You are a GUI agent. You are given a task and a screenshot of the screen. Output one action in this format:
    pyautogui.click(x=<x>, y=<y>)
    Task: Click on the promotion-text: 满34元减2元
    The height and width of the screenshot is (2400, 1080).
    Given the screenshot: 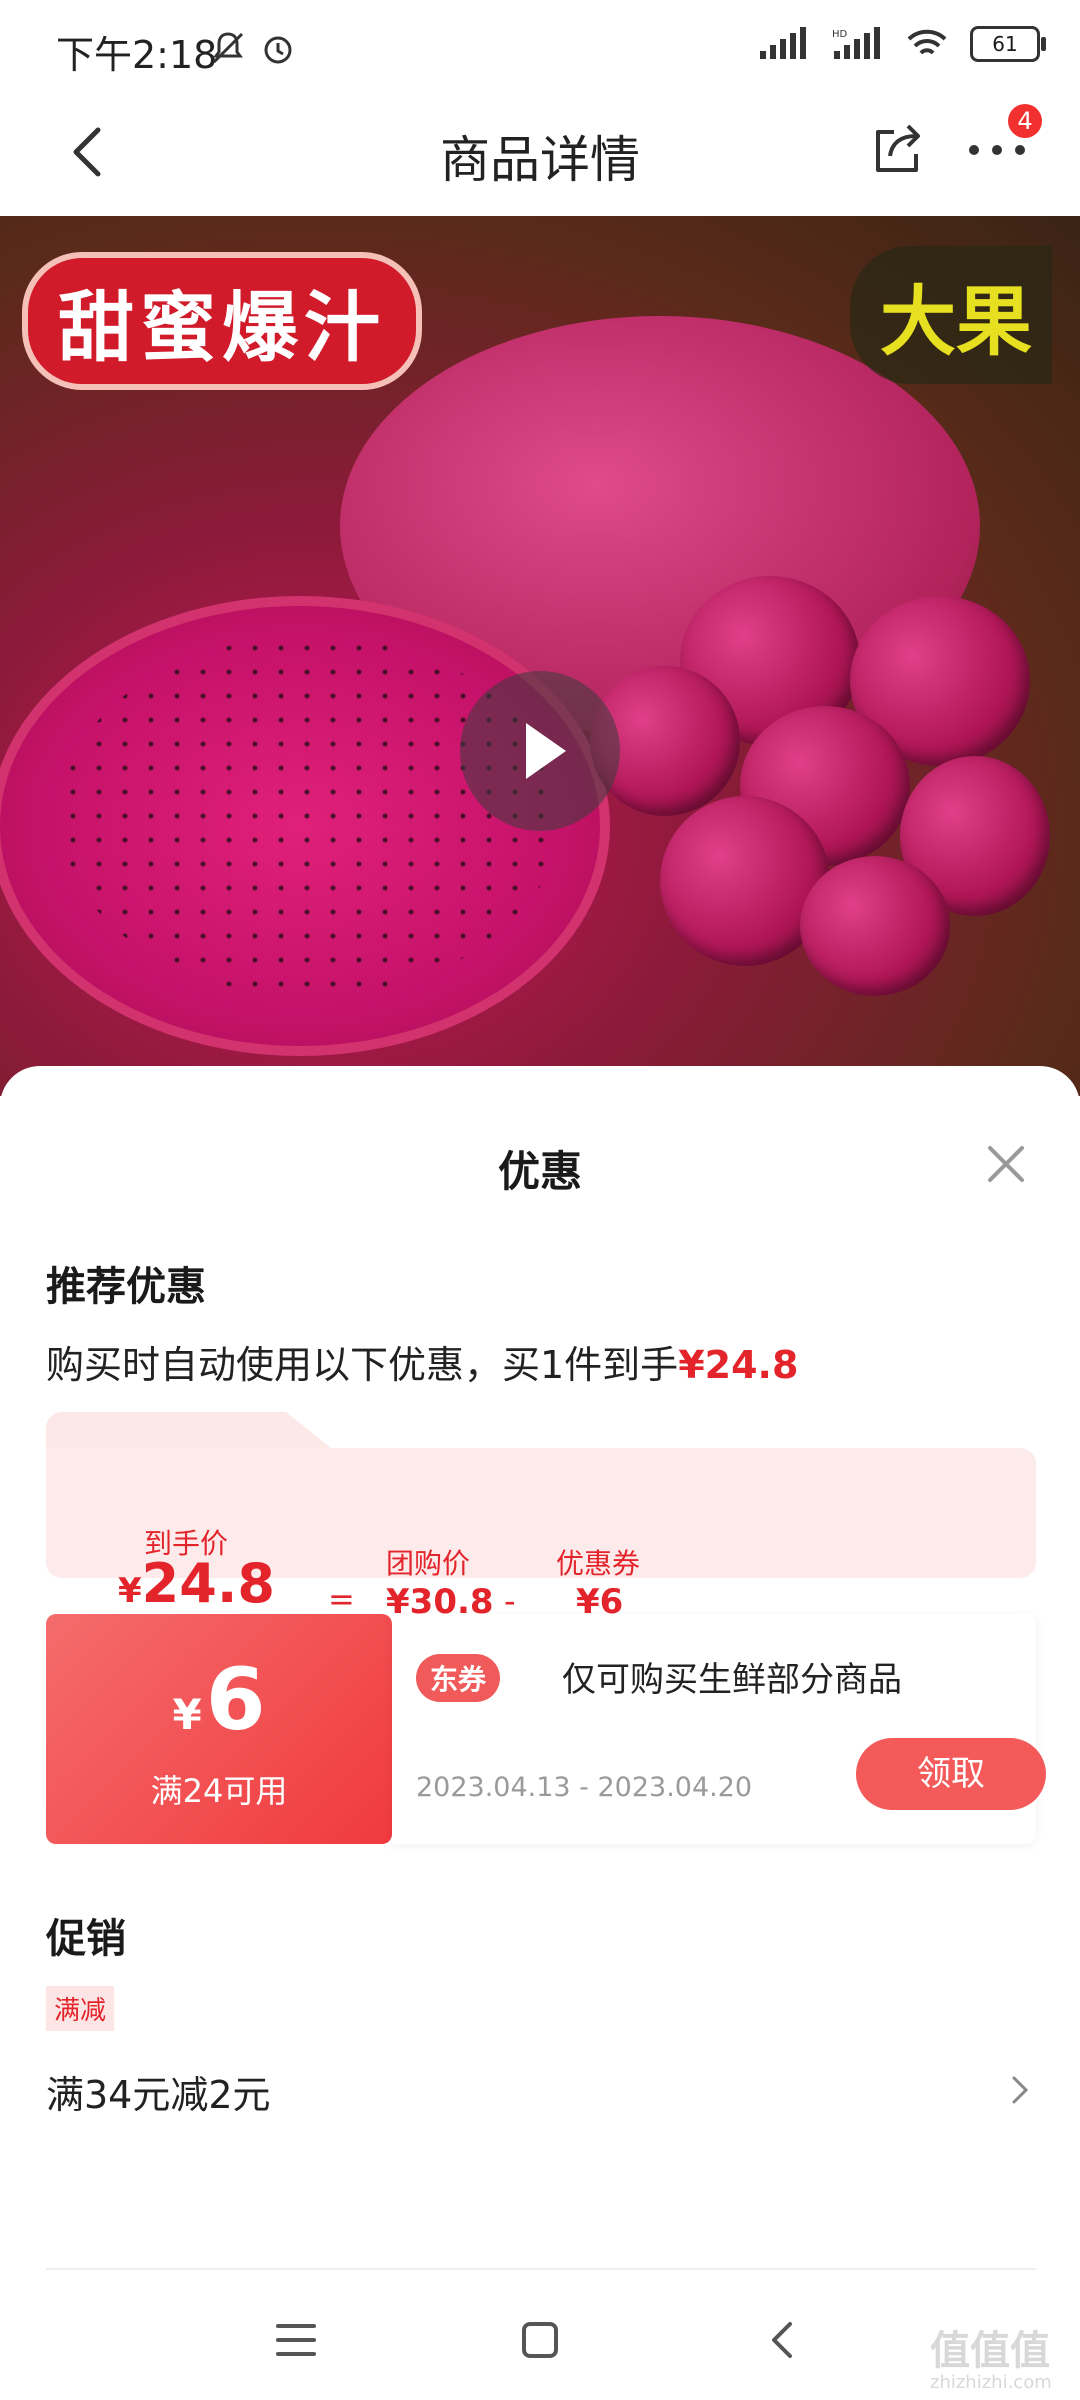 What is the action you would take?
    pyautogui.click(x=158, y=2095)
    